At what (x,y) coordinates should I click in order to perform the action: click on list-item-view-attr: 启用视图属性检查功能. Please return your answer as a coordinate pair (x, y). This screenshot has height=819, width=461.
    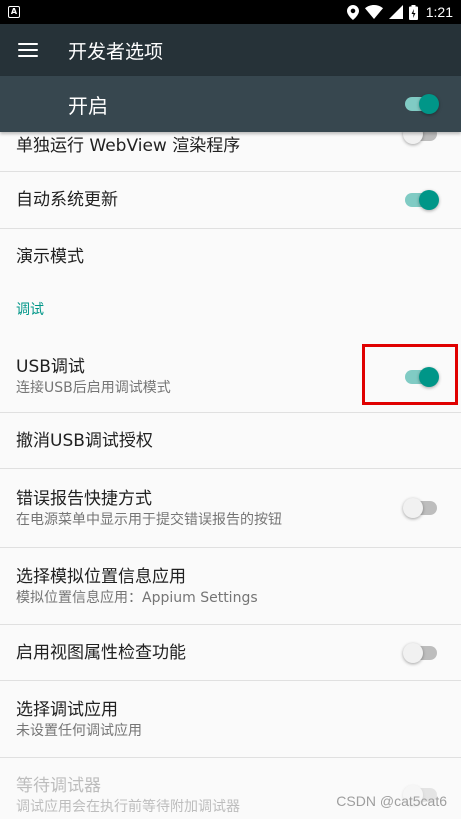
    Looking at the image, I should click on (230, 653).